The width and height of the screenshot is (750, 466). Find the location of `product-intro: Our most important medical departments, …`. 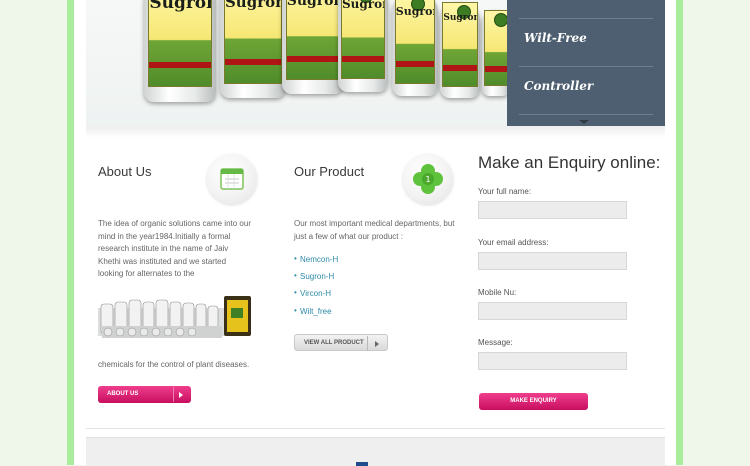

product-intro: Our most important medical departments, … is located at coordinates (374, 230).